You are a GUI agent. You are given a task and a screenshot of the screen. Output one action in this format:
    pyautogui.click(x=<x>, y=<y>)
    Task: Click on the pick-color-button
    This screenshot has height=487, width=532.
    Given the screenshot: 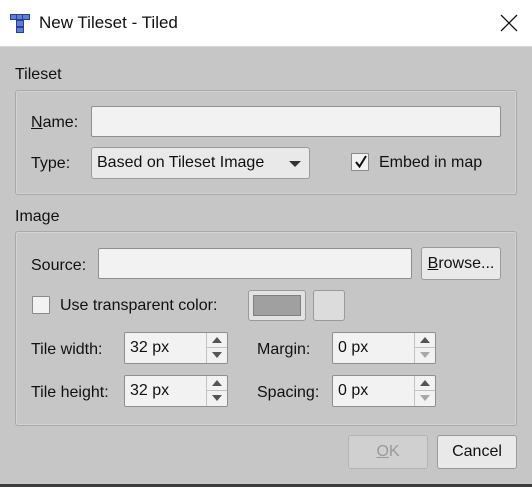 What is the action you would take?
    pyautogui.click(x=329, y=305)
    